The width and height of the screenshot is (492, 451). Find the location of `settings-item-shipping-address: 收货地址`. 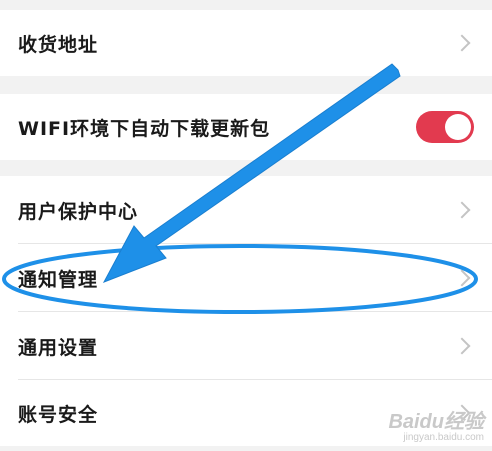

settings-item-shipping-address: 收货地址 is located at coordinates (246, 43).